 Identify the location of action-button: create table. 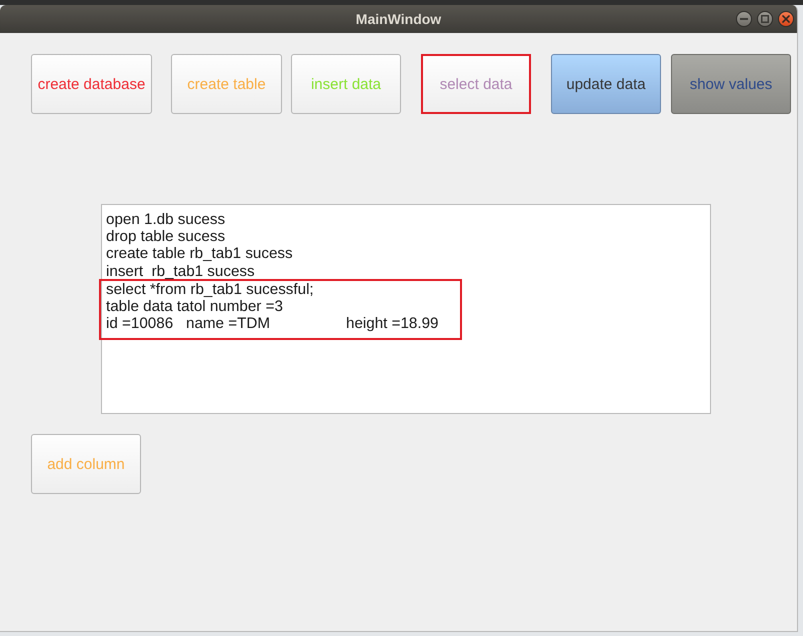
(226, 84).